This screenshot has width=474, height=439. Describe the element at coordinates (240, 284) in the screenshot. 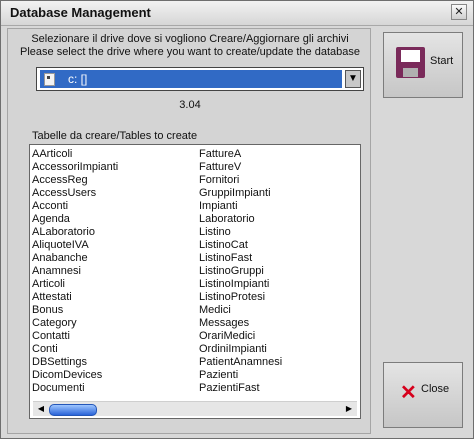

I see `table-list-item: ListinoImpianti` at that location.